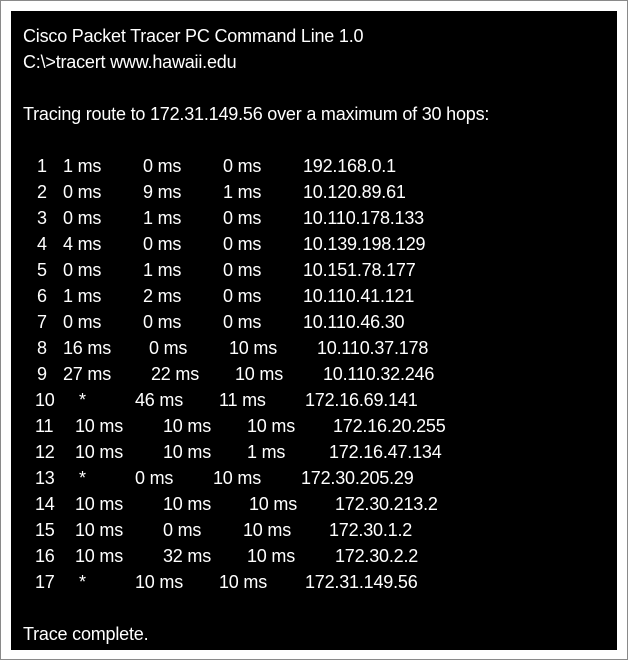 This screenshot has width=628, height=660. What do you see at coordinates (42, 244) in the screenshot?
I see `hop-number: 4` at bounding box center [42, 244].